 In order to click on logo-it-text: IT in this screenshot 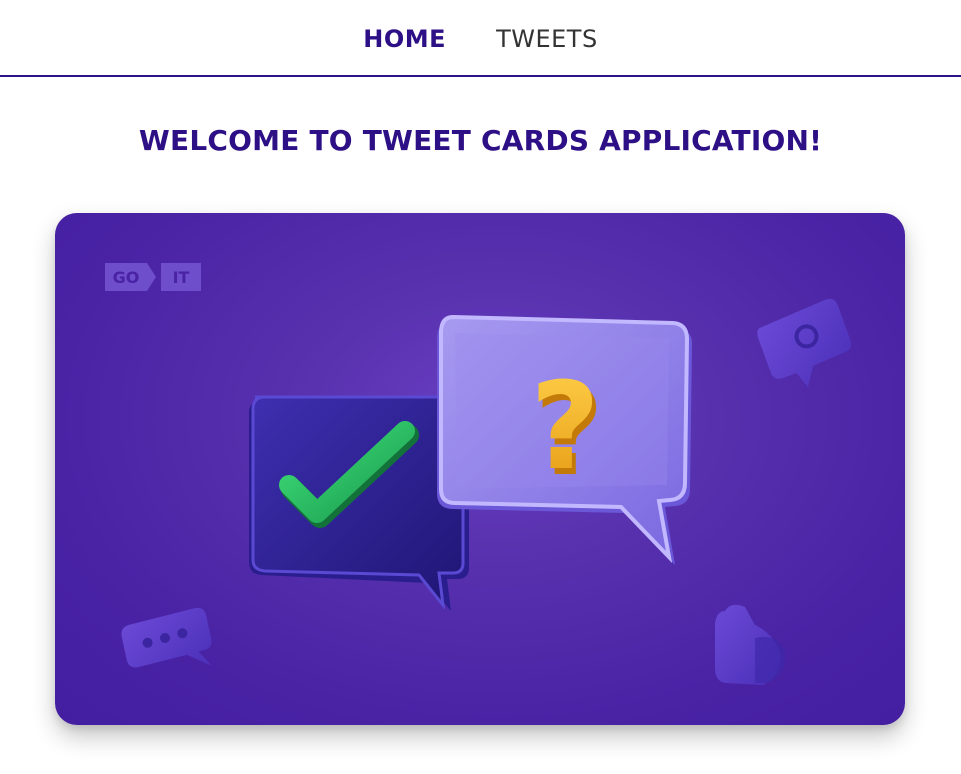, I will do `click(181, 277)`.